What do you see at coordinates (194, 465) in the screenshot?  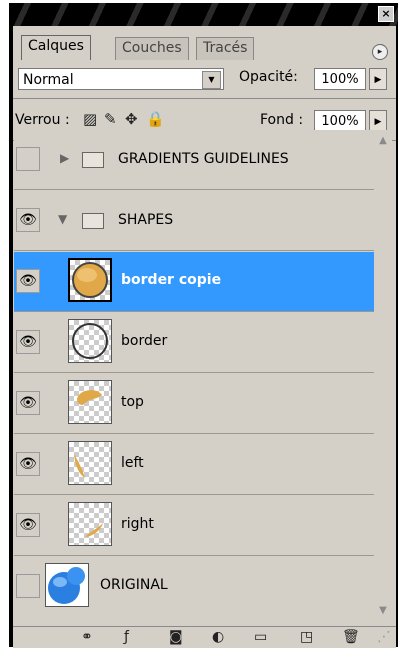 I see `layer-left: 👁 left` at bounding box center [194, 465].